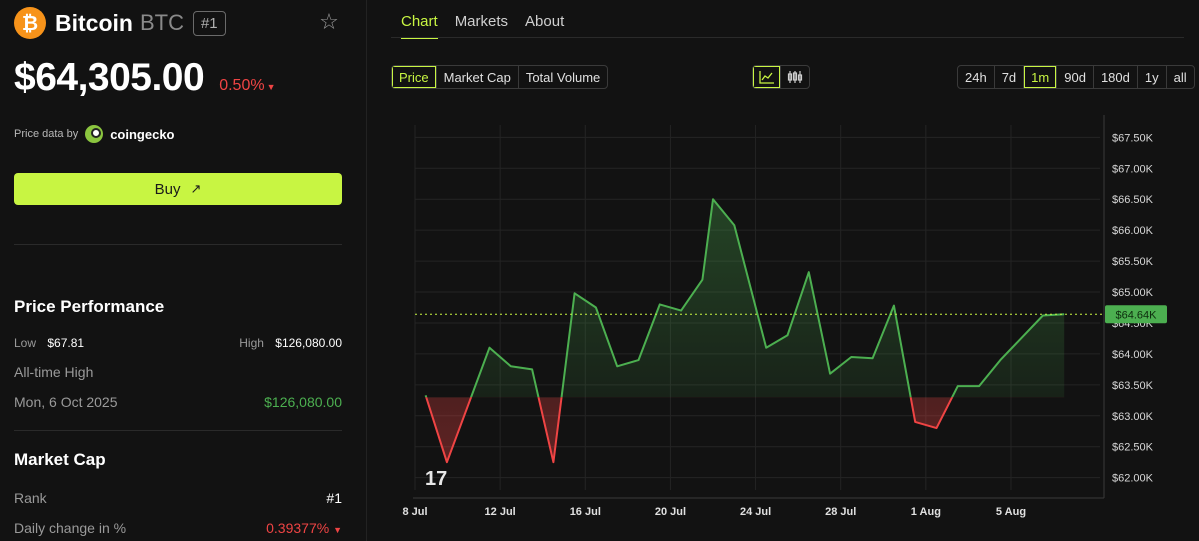  I want to click on rank-value: #1, so click(334, 498).